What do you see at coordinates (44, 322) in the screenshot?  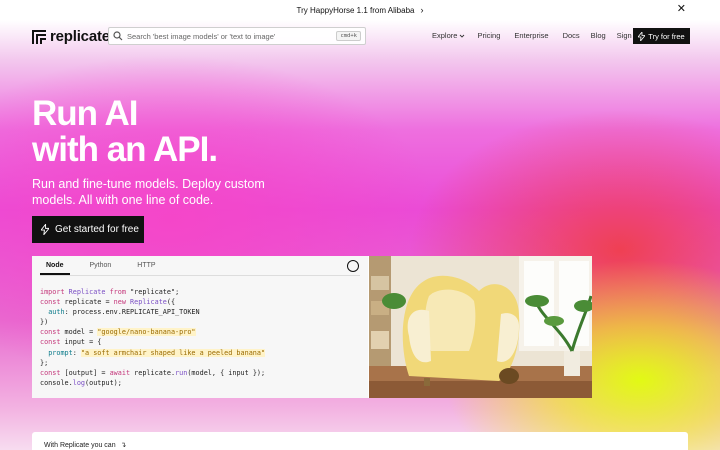 I see `code-line: })` at bounding box center [44, 322].